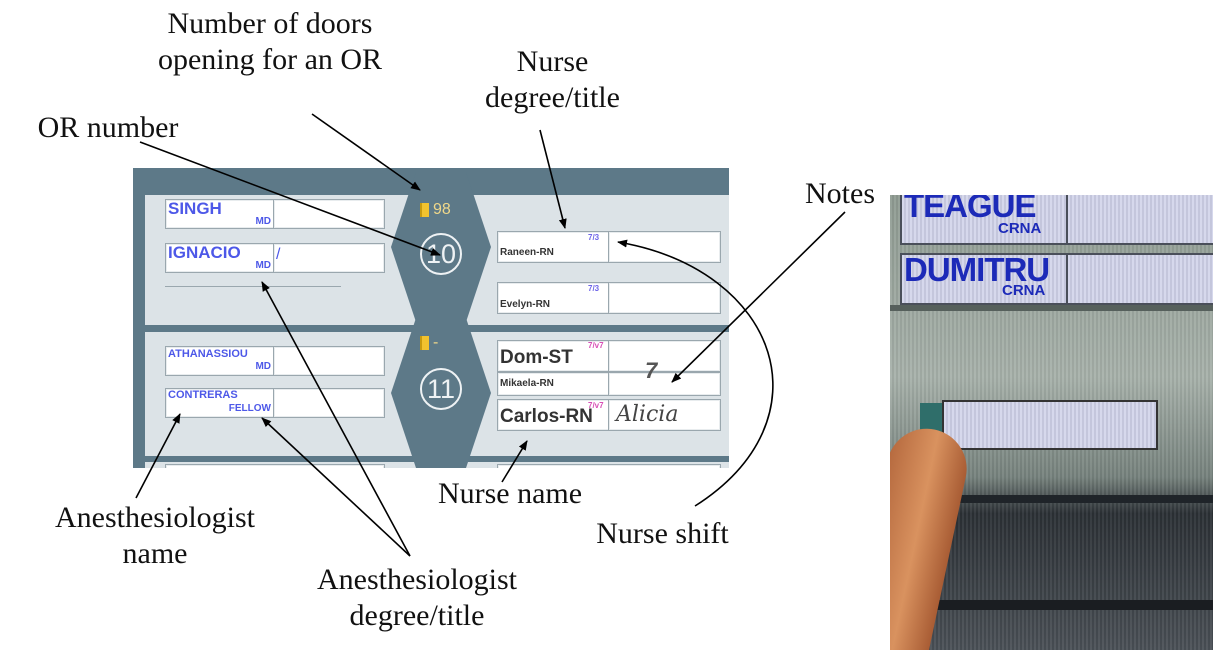 The width and height of the screenshot is (1213, 650). Describe the element at coordinates (758, 297) in the screenshot. I see `arrow-notes` at that location.